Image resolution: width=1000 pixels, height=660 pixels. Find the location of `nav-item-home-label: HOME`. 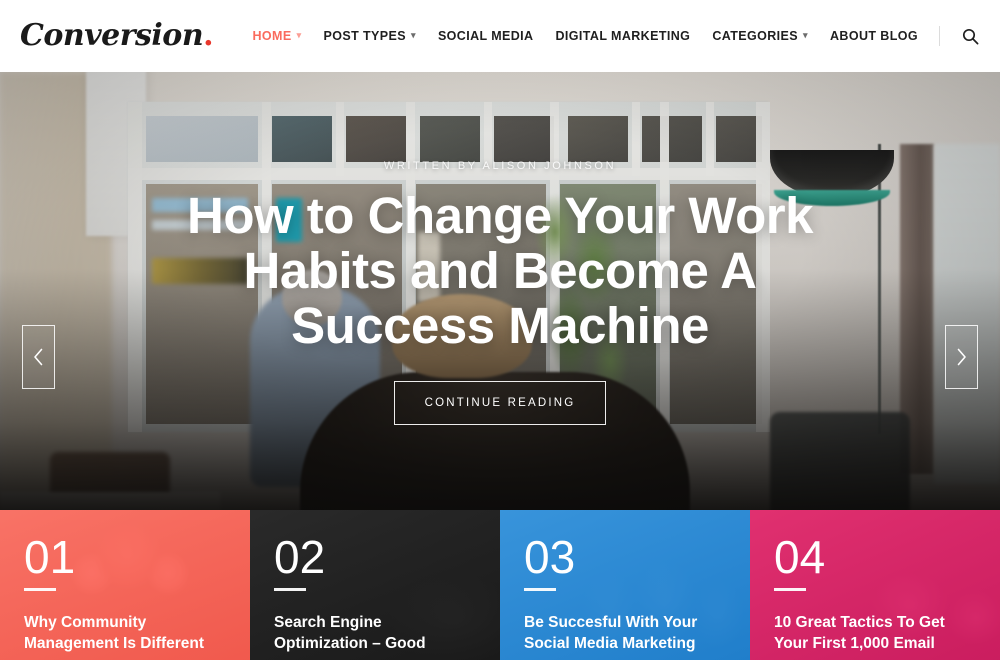

nav-item-home-label: HOME is located at coordinates (272, 36).